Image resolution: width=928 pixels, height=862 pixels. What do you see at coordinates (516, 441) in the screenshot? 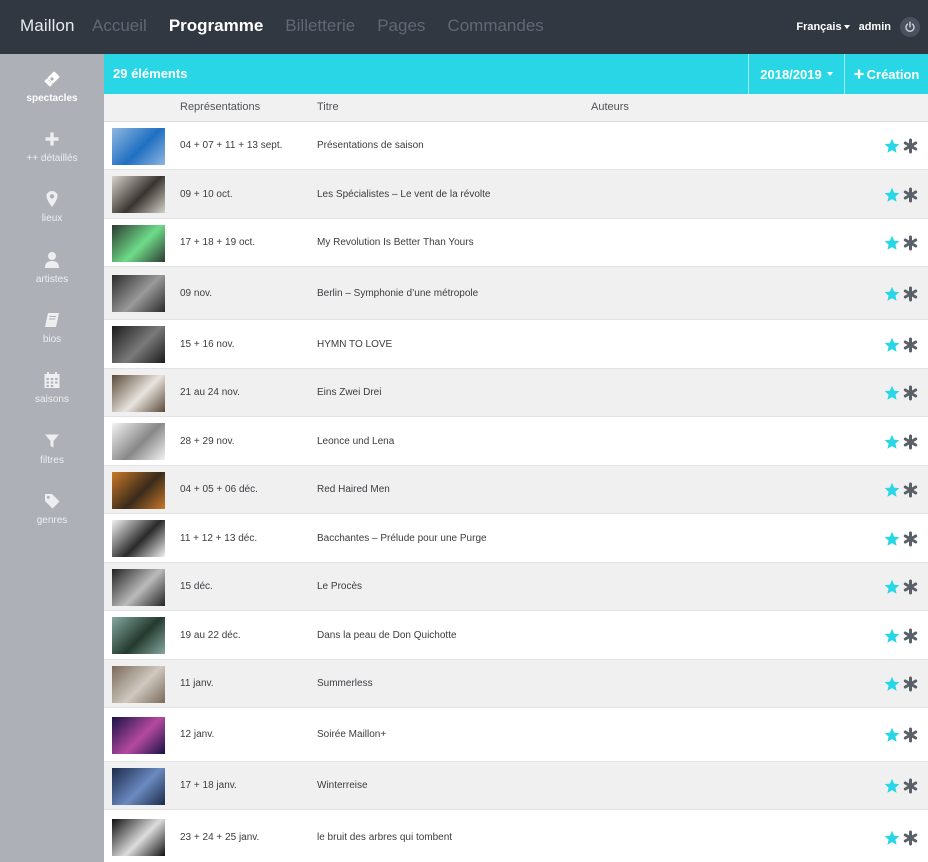
I see `table-row: 28 + 29 nov. Leonce und Lena` at bounding box center [516, 441].